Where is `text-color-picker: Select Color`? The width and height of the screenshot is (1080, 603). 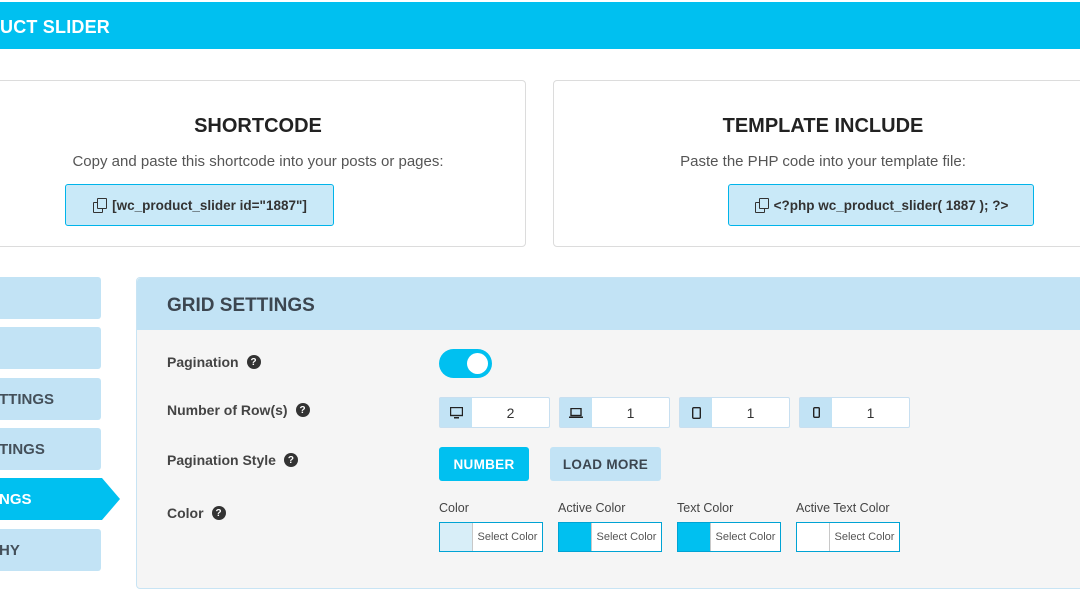 text-color-picker: Select Color is located at coordinates (729, 537).